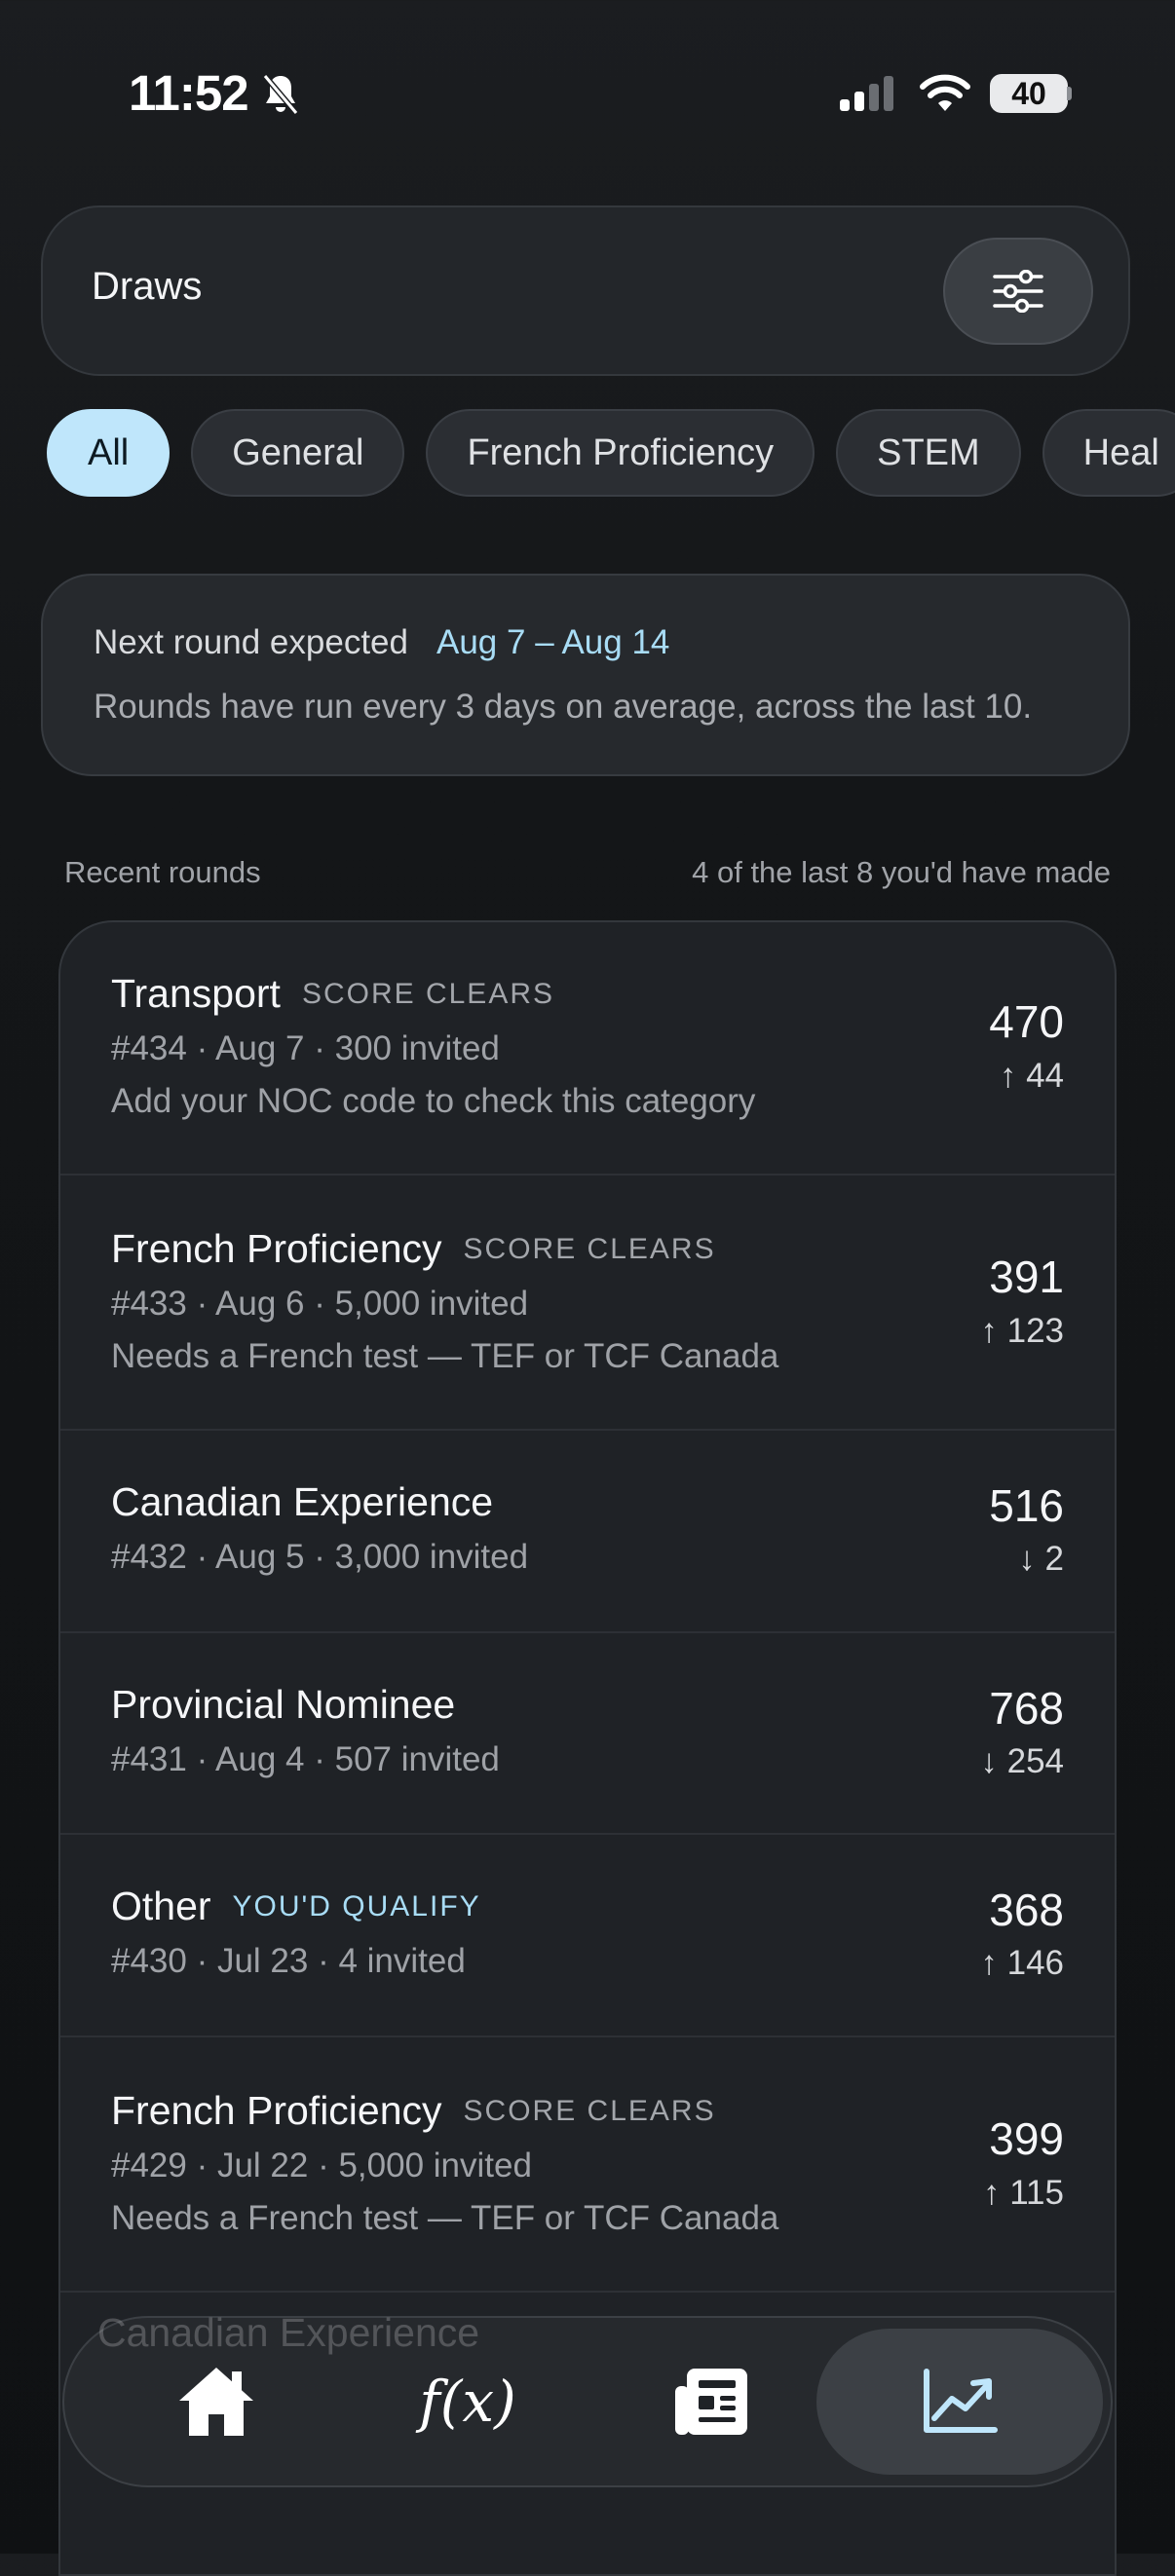 This screenshot has width=1175, height=2576. What do you see at coordinates (147, 286) in the screenshot?
I see `page-title: Draws` at bounding box center [147, 286].